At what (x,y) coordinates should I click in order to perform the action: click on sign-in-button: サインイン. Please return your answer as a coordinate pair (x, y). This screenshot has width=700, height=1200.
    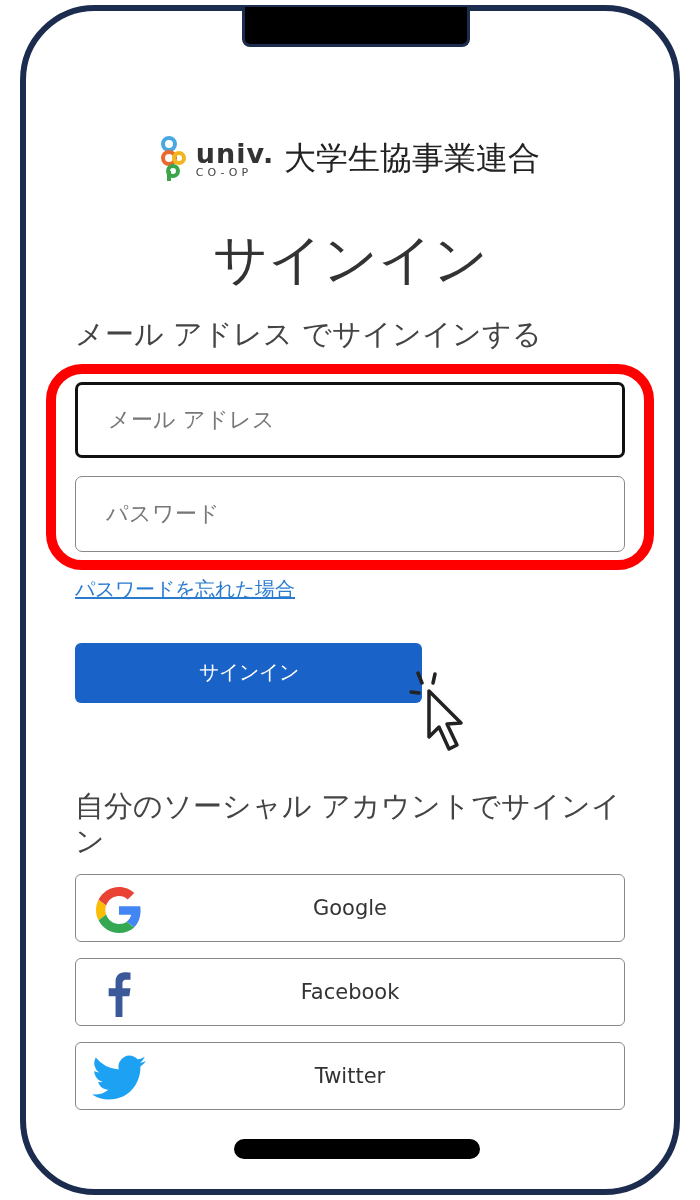
    Looking at the image, I should click on (248, 672).